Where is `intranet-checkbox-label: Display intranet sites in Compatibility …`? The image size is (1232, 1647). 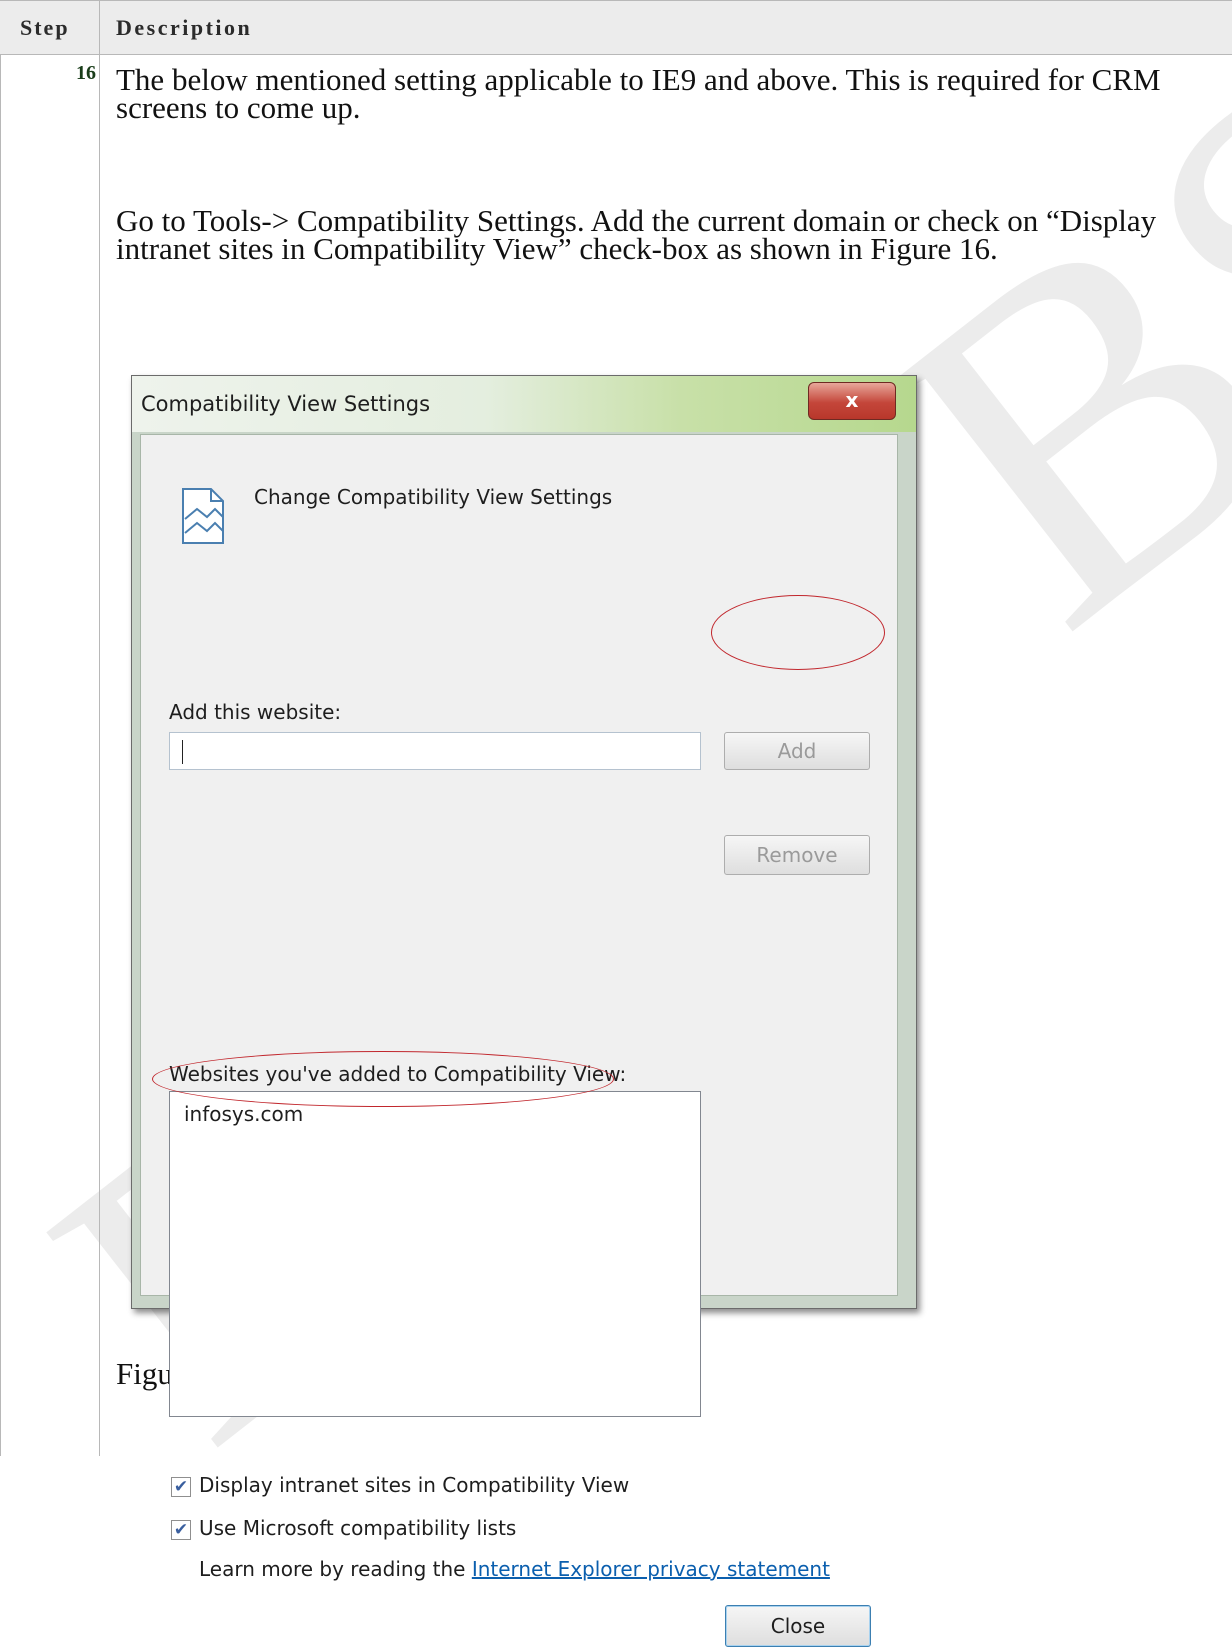 intranet-checkbox-label: Display intranet sites in Compatibility … is located at coordinates (414, 1485).